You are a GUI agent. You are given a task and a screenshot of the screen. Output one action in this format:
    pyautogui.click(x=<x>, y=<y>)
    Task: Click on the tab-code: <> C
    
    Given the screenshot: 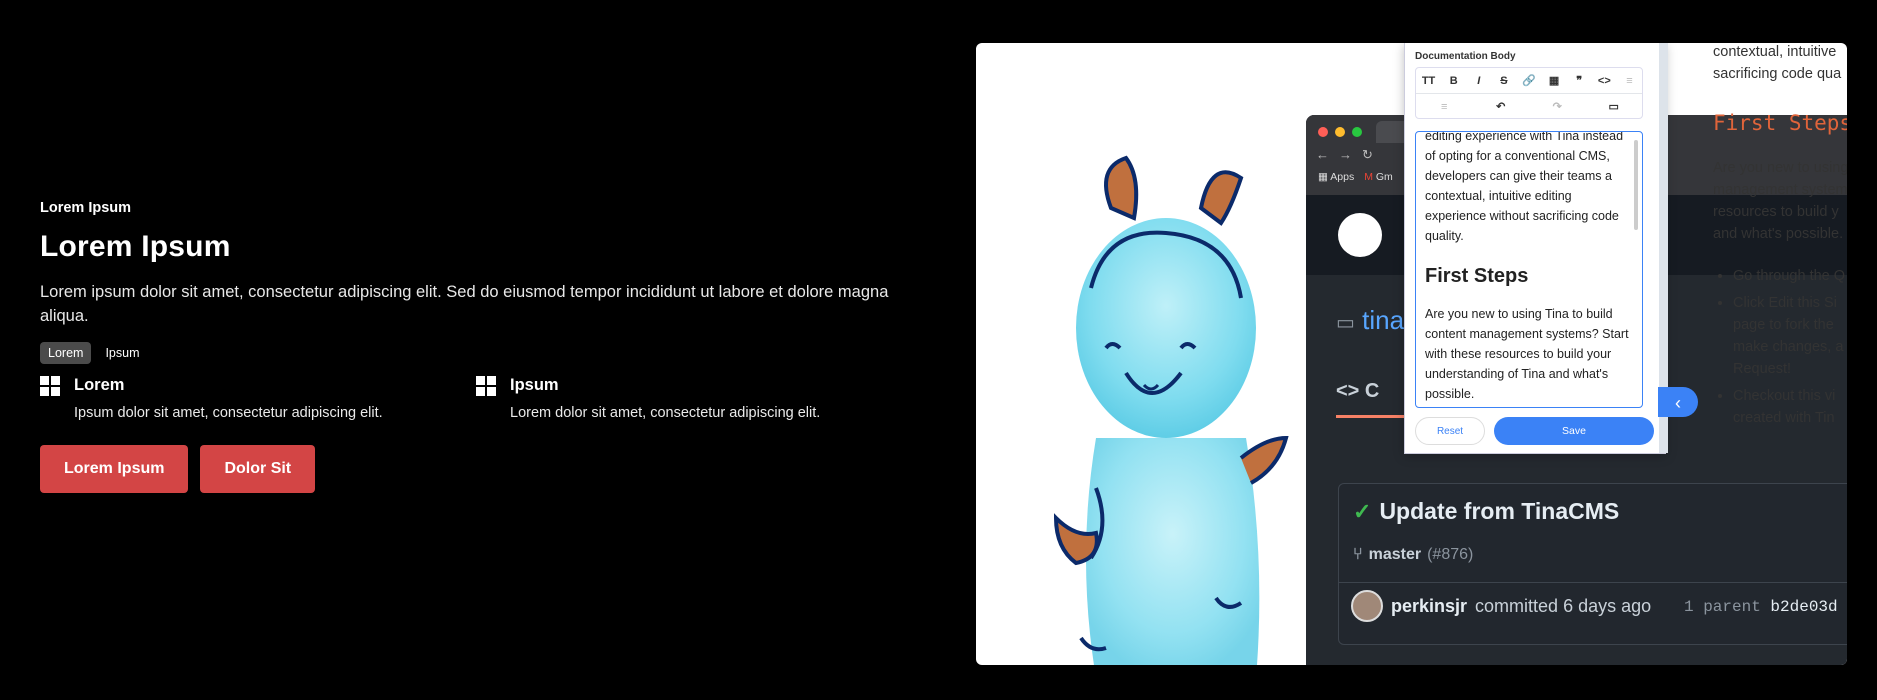 What is the action you would take?
    pyautogui.click(x=1357, y=391)
    